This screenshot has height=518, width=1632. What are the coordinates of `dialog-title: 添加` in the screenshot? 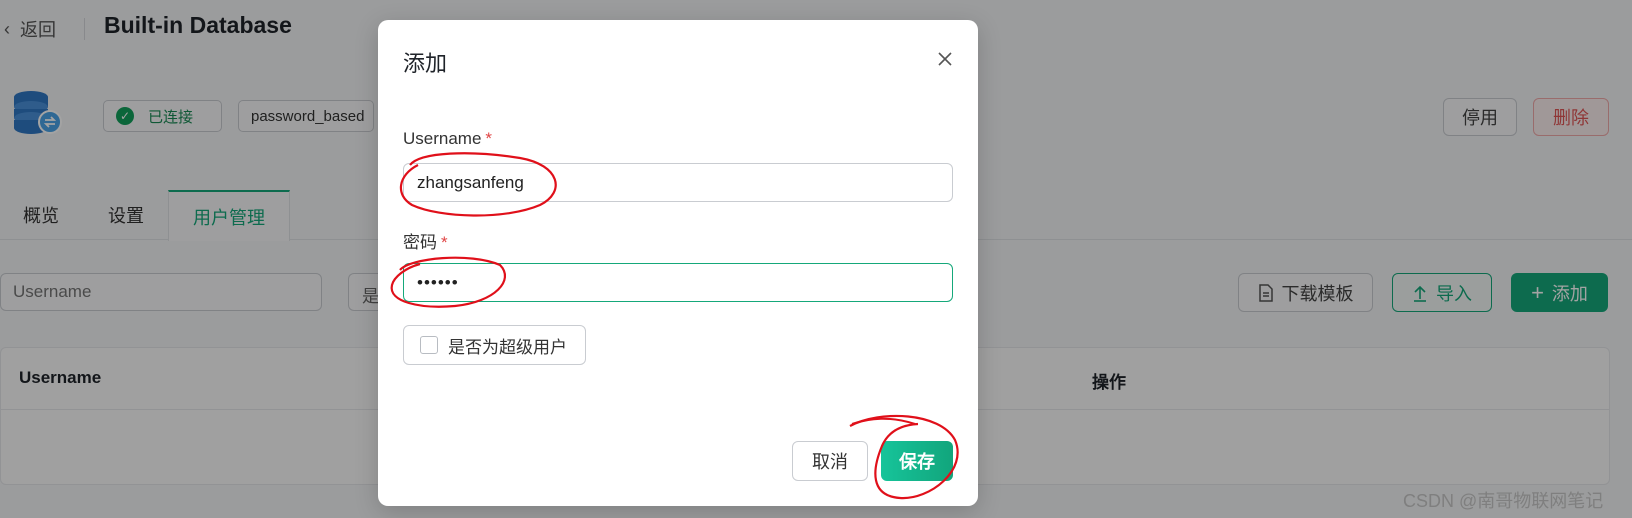 It's located at (425, 63).